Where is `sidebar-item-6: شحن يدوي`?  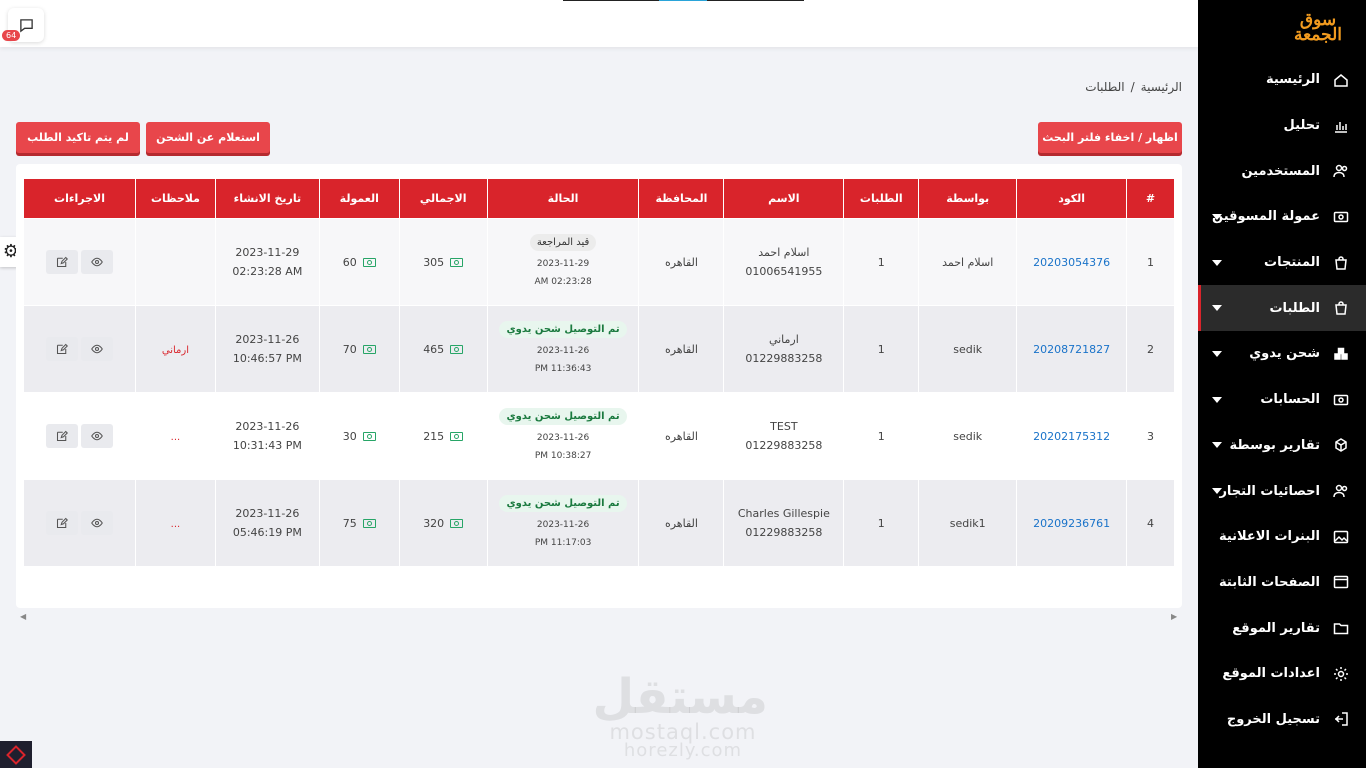
sidebar-item-6: شحن يدوي is located at coordinates (1282, 354).